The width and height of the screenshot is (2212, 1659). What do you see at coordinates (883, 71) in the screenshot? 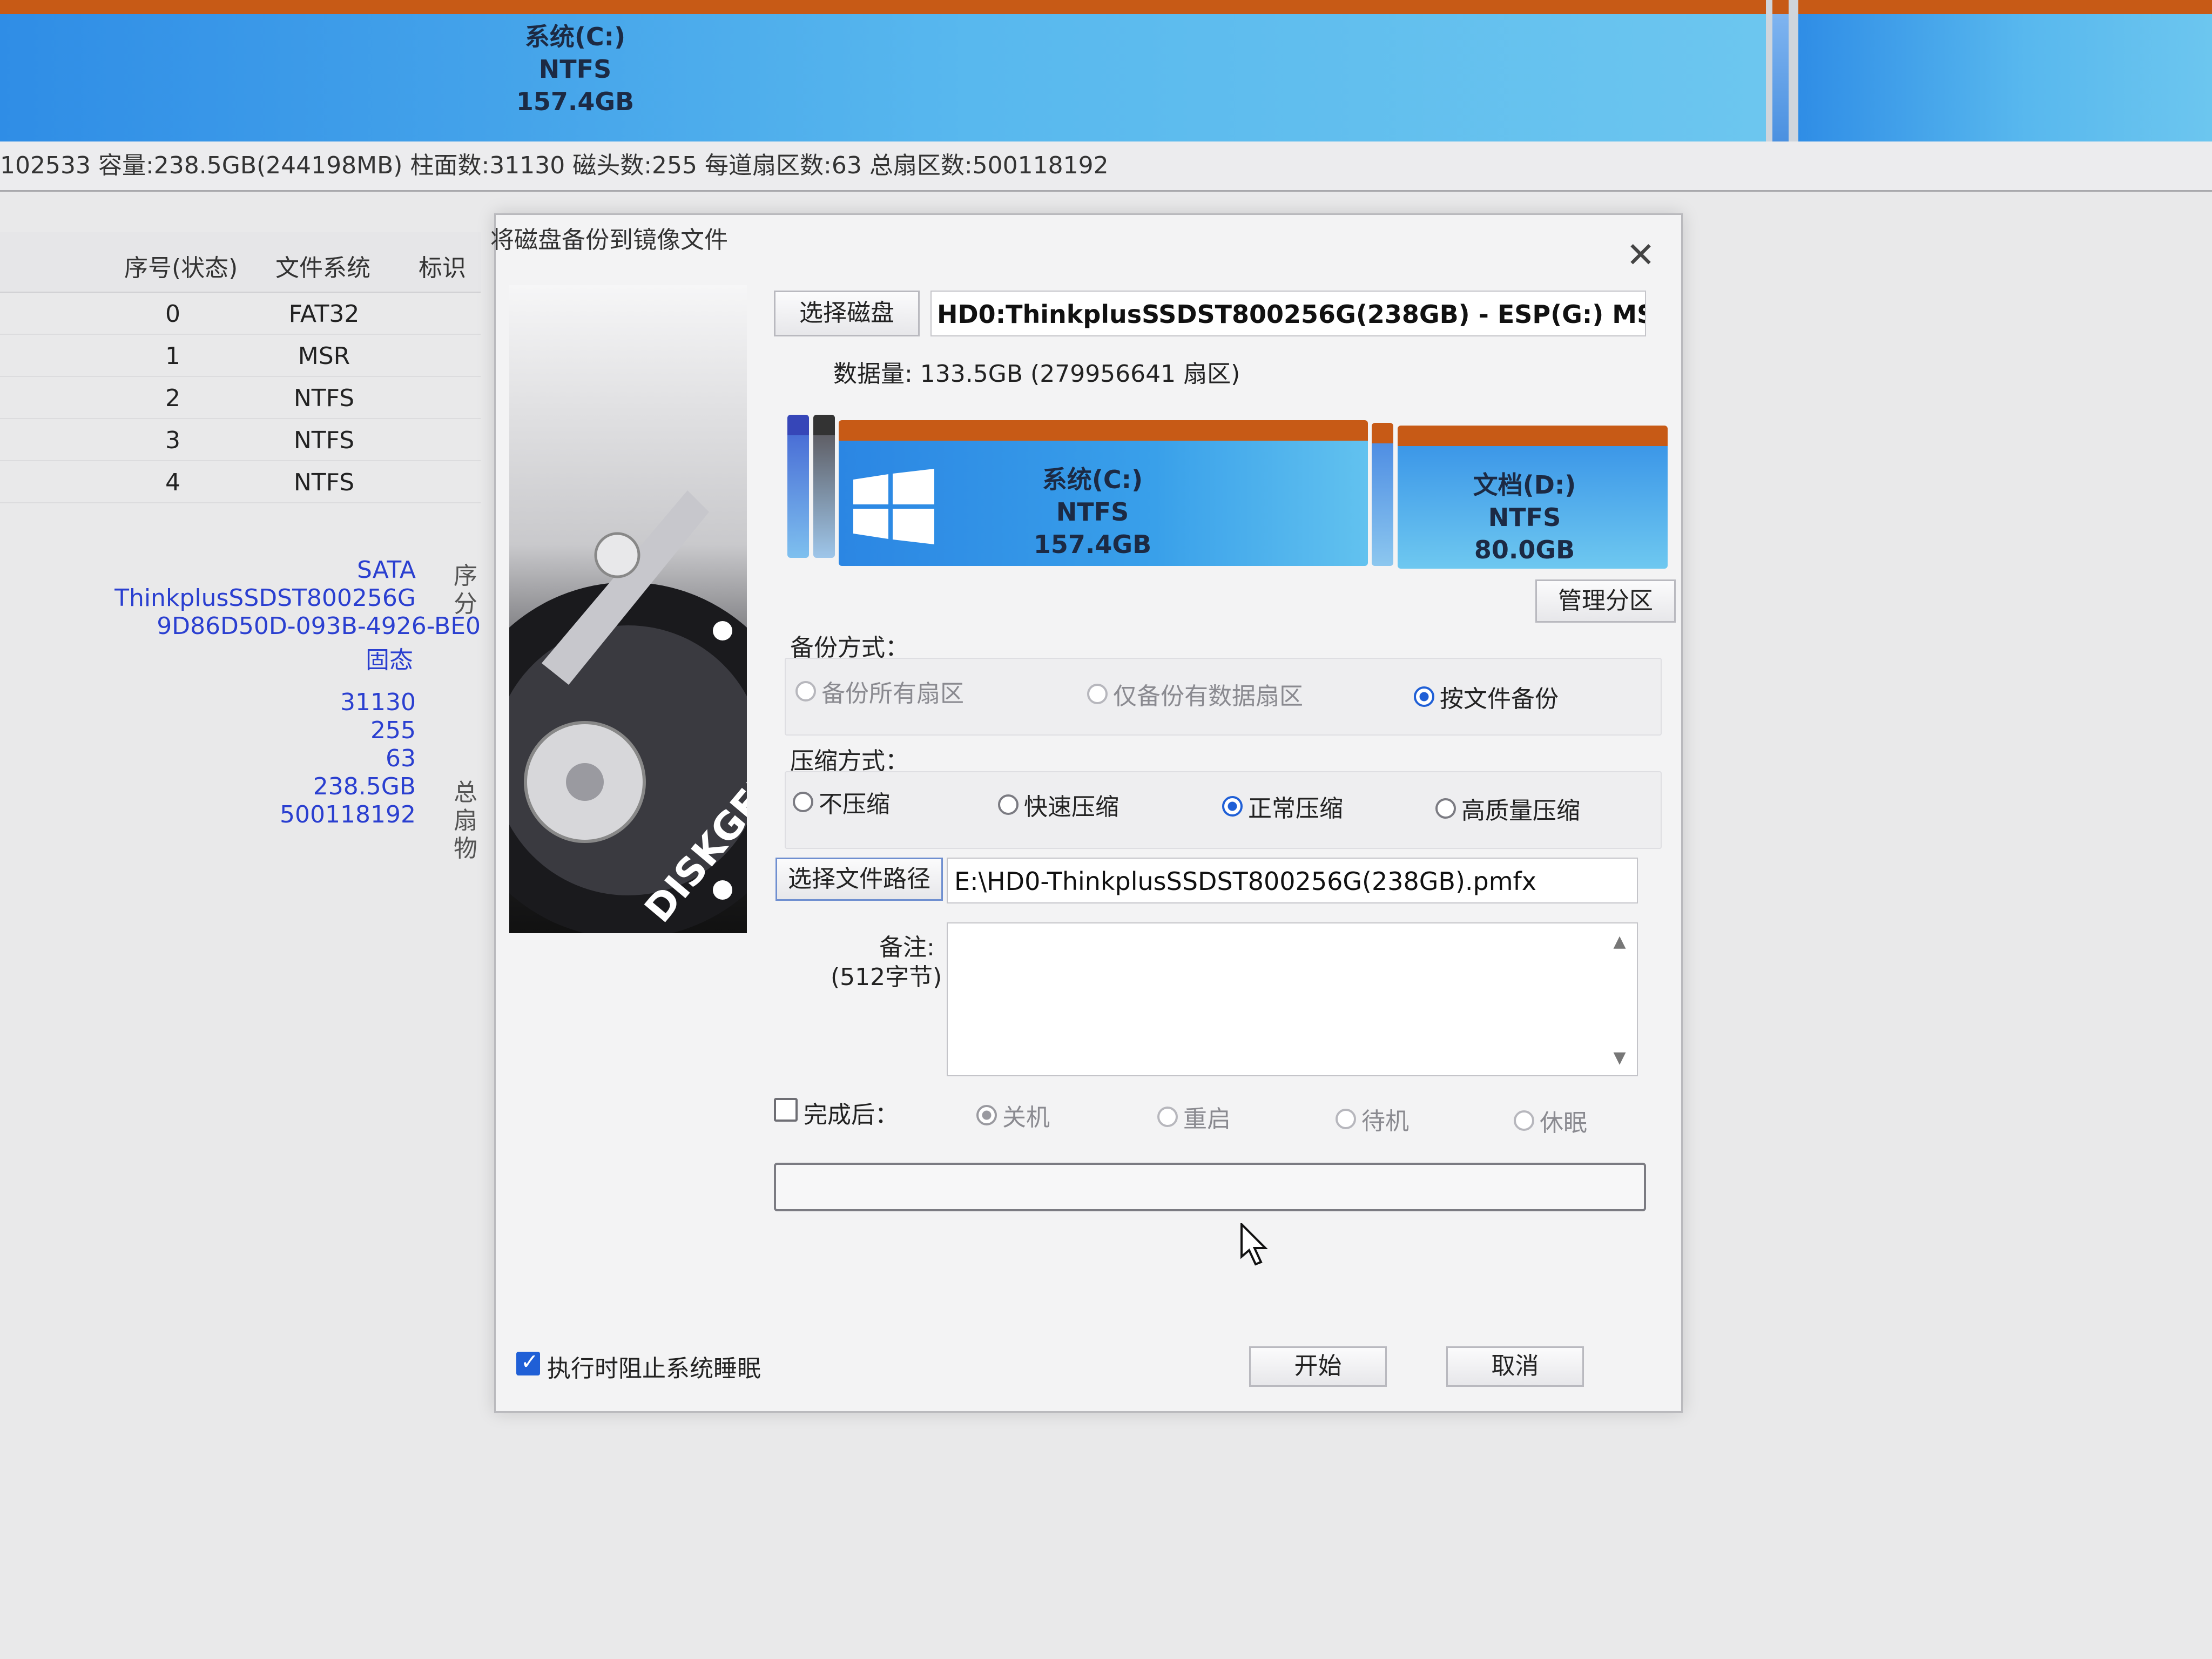
I see `partition-c-block` at bounding box center [883, 71].